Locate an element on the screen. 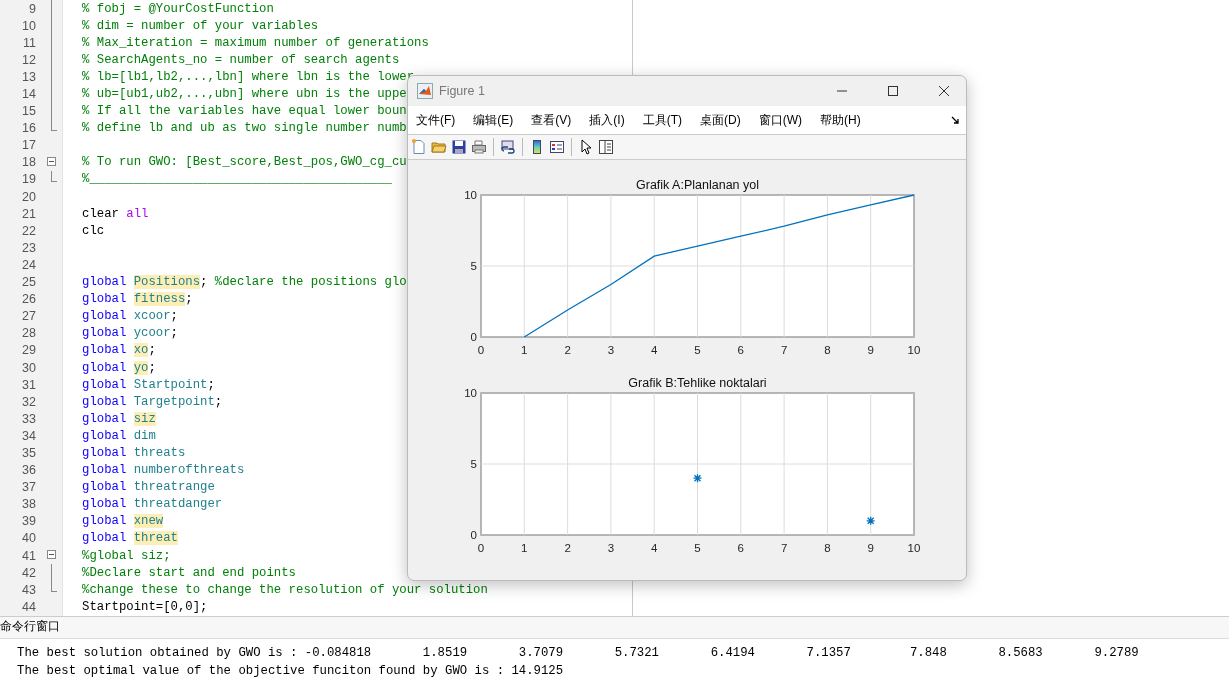 This screenshot has height=685, width=1229. maximize-icon is located at coordinates (893, 91).